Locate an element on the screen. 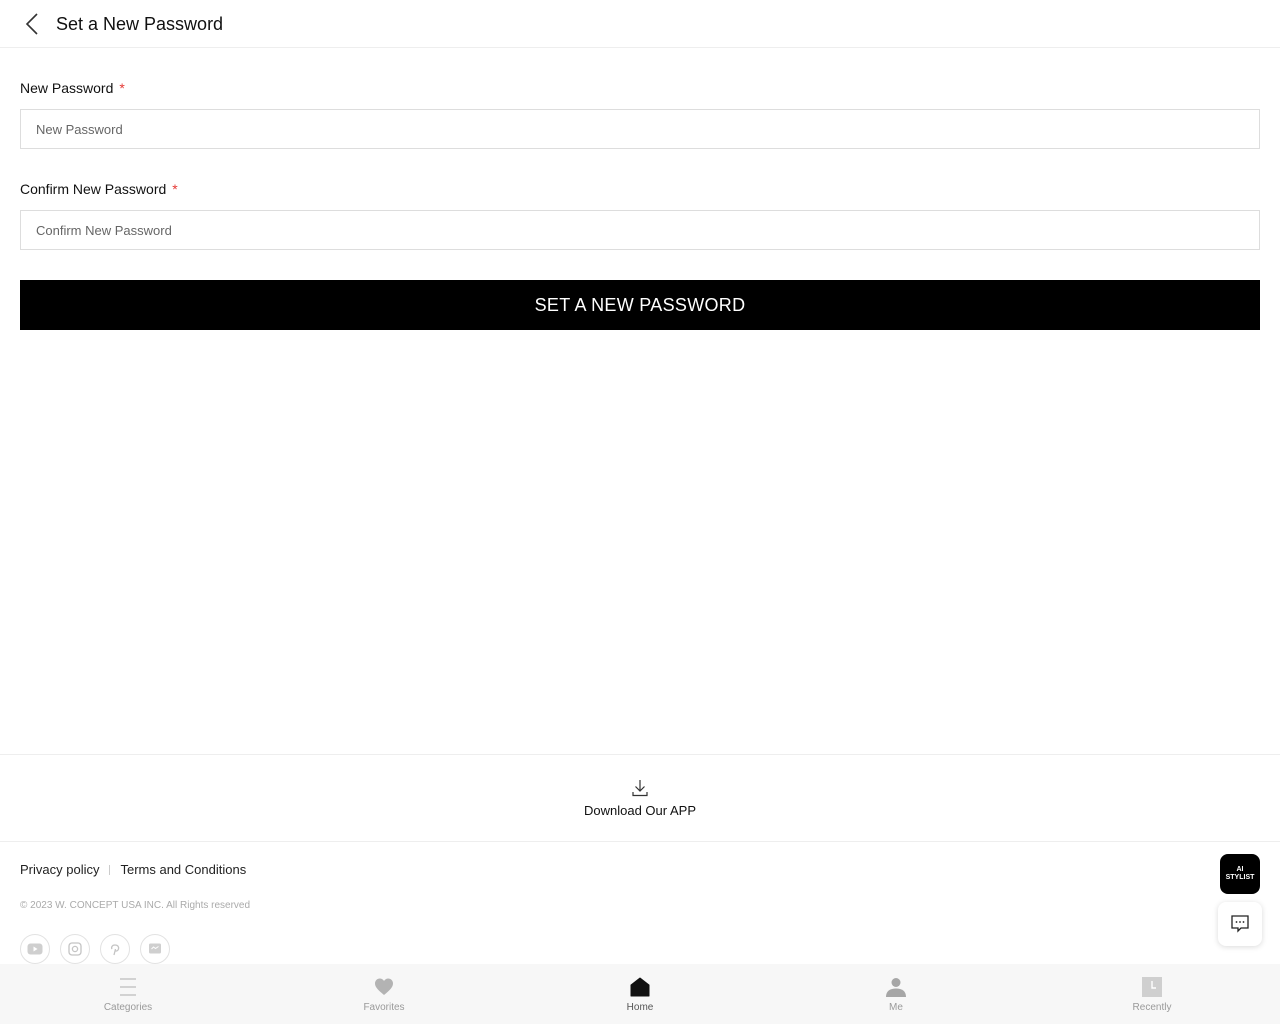  chevron-left-icon is located at coordinates (31, 24).